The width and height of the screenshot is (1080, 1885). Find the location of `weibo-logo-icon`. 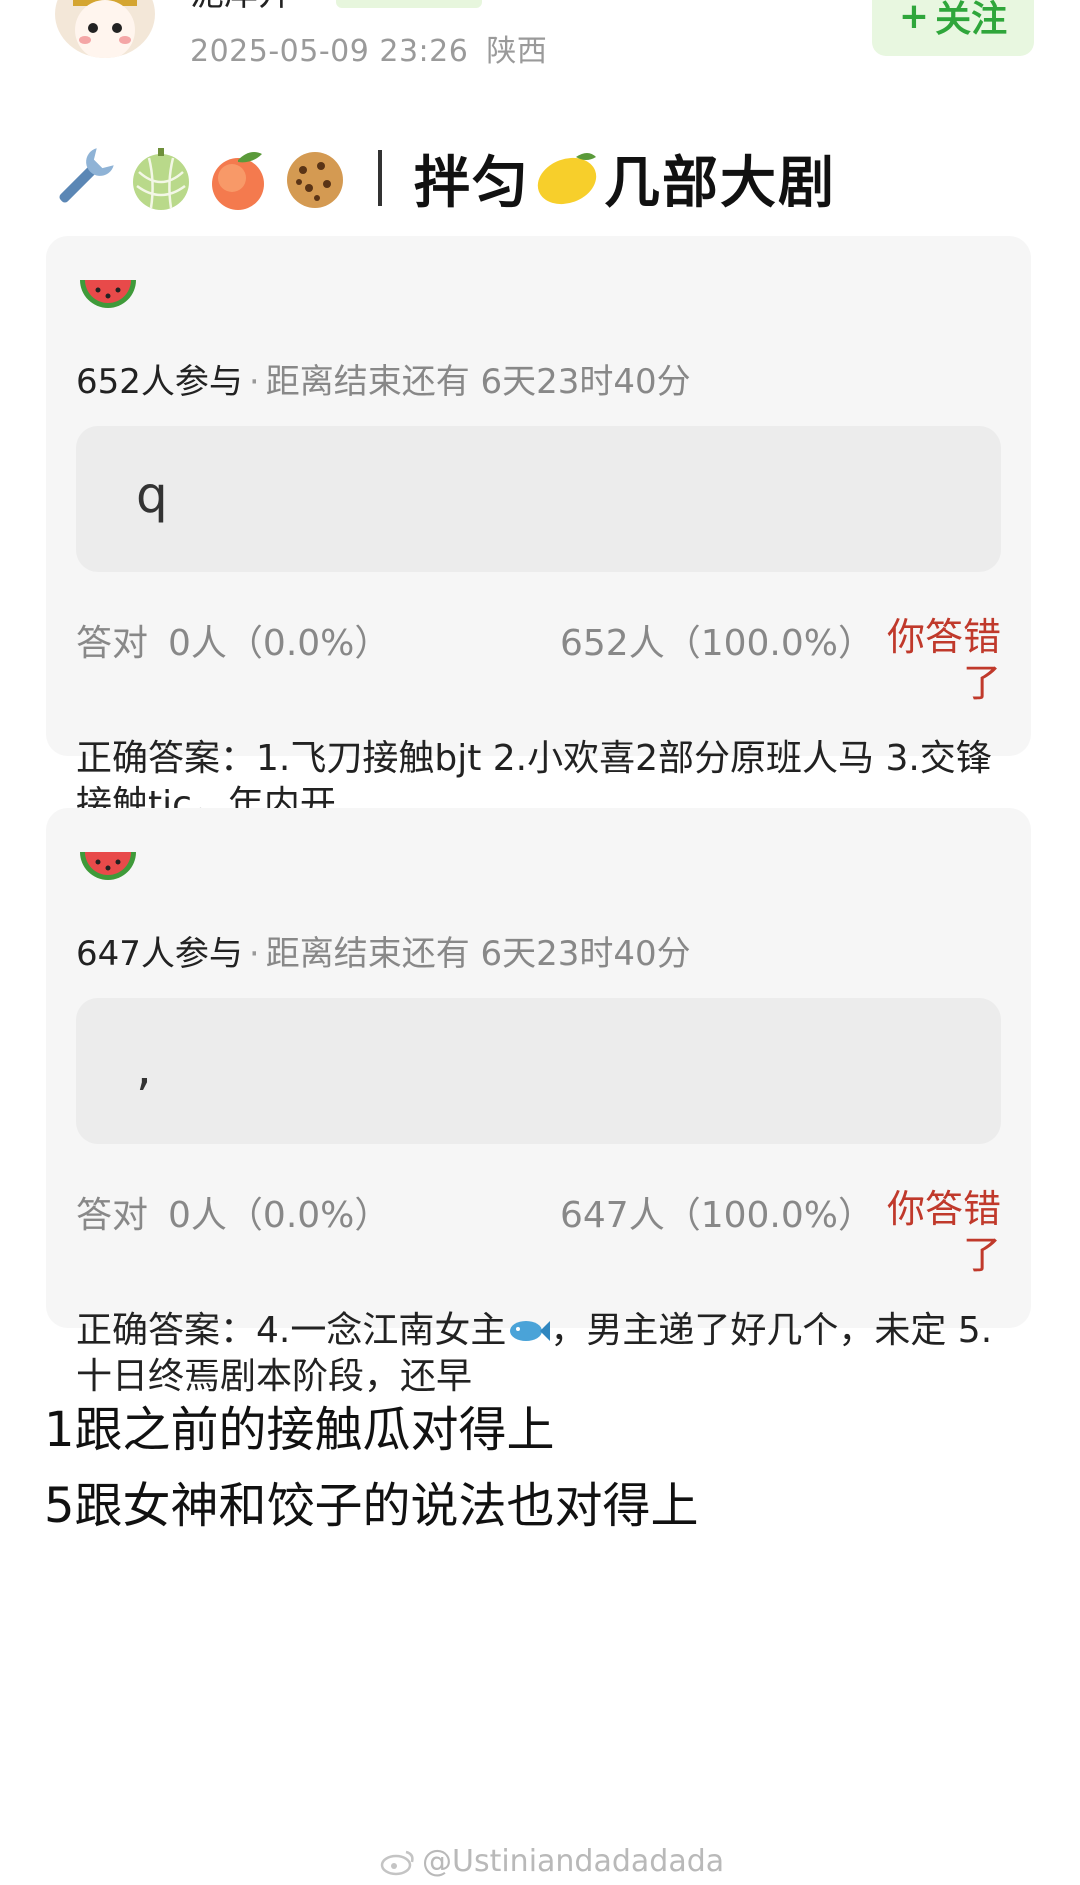

weibo-logo-icon is located at coordinates (397, 1862).